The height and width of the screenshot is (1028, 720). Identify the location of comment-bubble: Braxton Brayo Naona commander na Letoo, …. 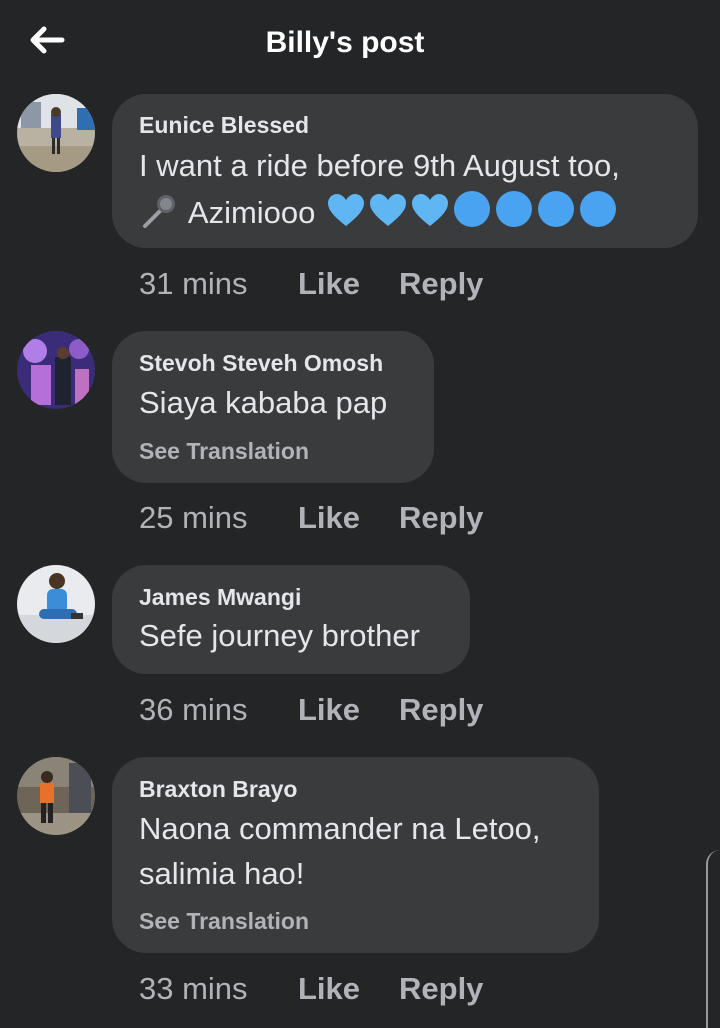
(355, 855).